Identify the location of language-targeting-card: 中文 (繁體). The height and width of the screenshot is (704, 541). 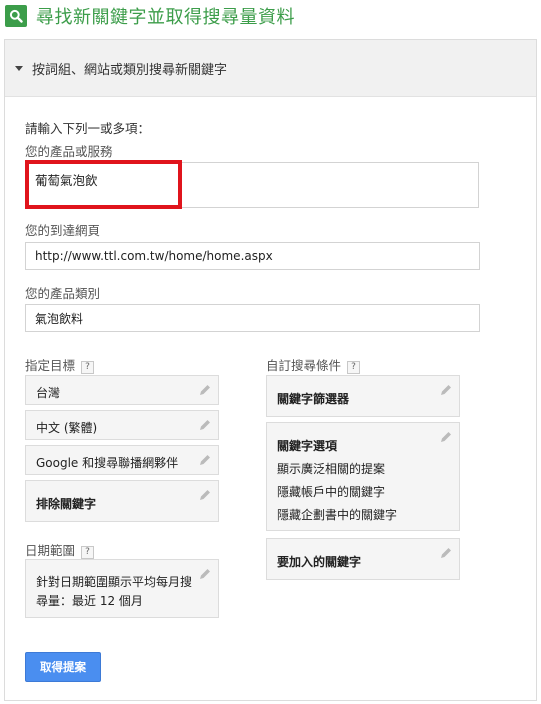
(122, 425).